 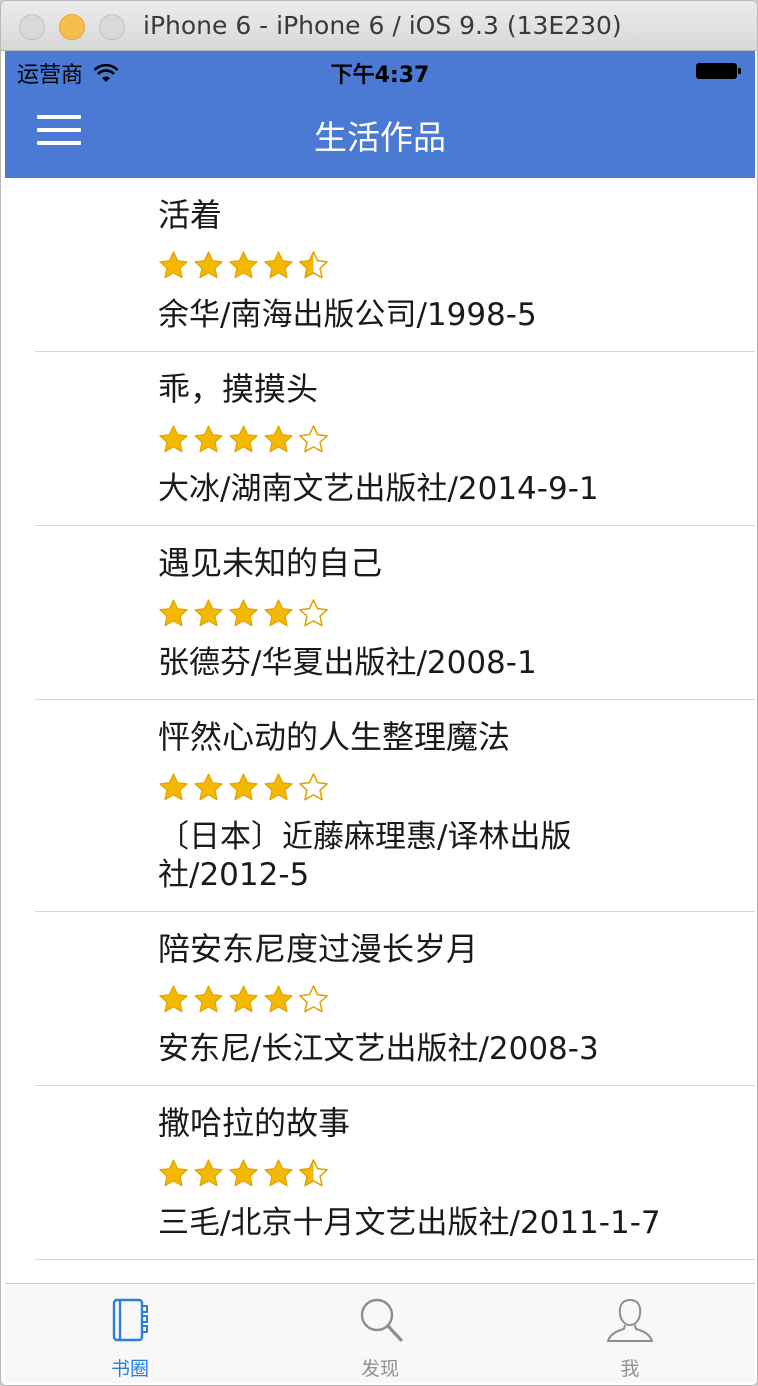 I want to click on minimize-window-button, so click(x=72, y=27).